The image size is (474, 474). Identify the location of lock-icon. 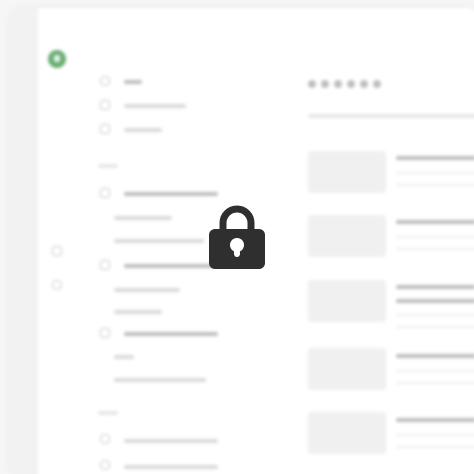
(237, 237).